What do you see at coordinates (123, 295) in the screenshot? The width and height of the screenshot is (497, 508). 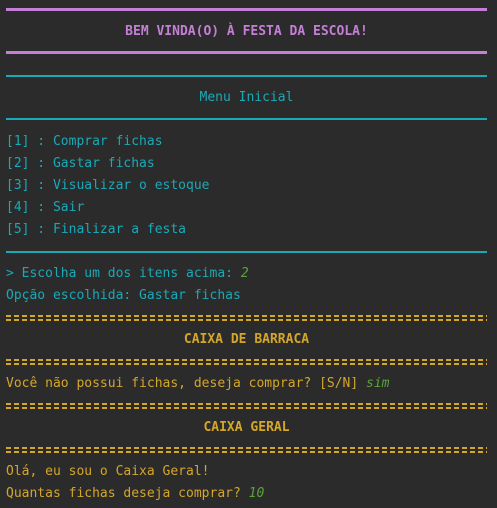 I see `chosen-option: Opção escolhida: Gastar fichas` at bounding box center [123, 295].